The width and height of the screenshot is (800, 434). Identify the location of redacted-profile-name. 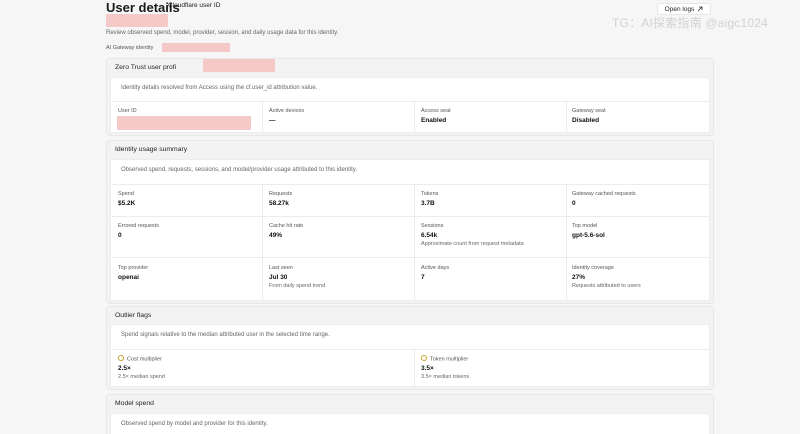
(239, 65).